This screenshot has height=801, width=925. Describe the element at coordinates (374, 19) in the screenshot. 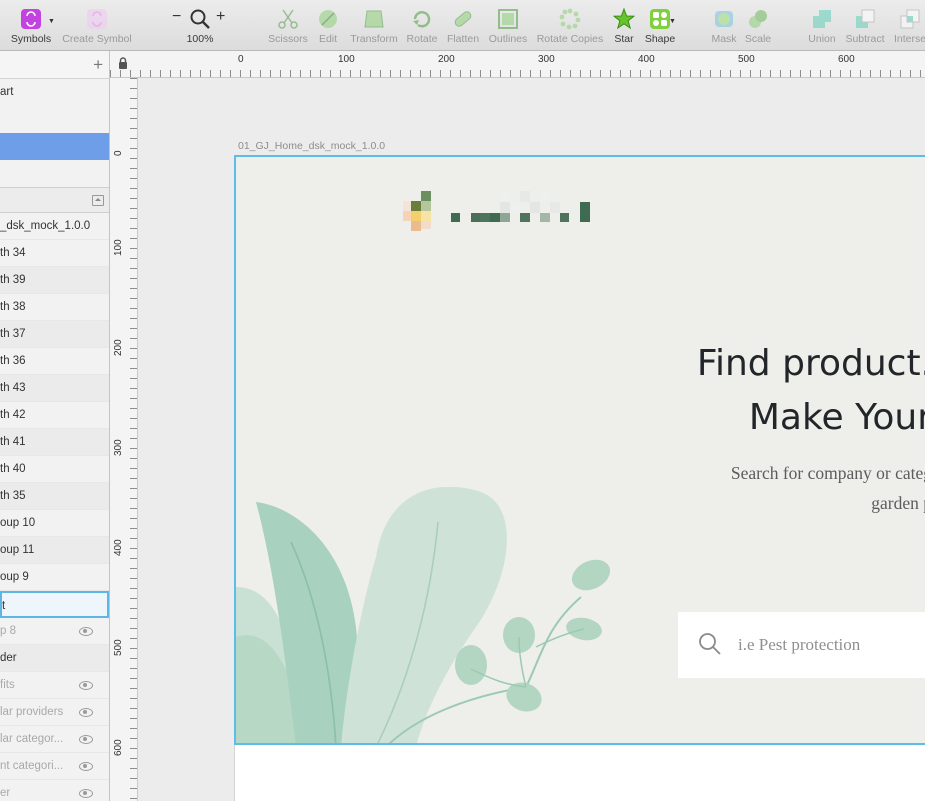

I see `transform-icon` at that location.